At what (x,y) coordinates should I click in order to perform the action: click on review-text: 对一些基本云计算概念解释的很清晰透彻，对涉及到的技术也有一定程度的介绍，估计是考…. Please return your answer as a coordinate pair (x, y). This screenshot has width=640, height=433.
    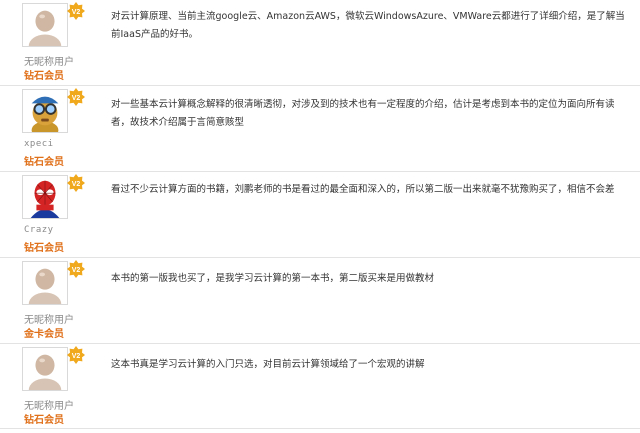
    Looking at the image, I should click on (363, 113).